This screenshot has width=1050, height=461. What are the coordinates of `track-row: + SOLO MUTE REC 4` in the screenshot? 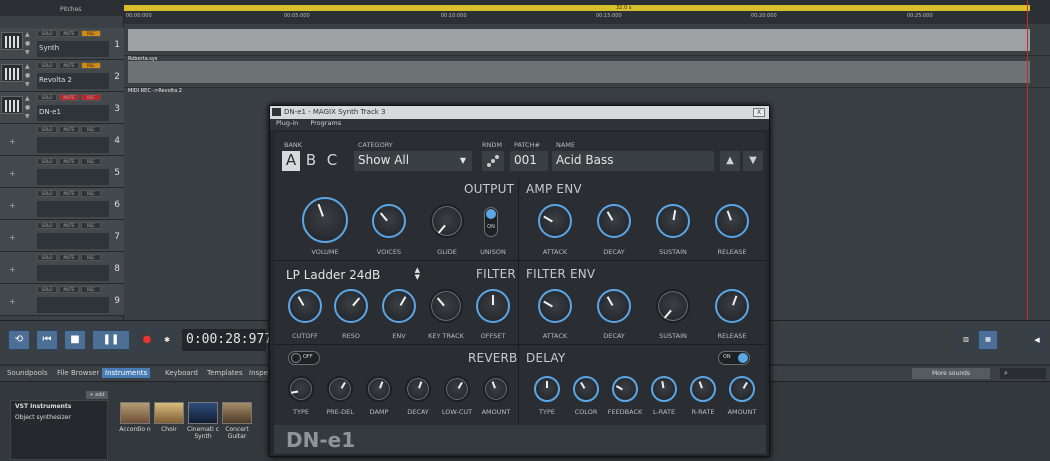 It's located at (62, 140).